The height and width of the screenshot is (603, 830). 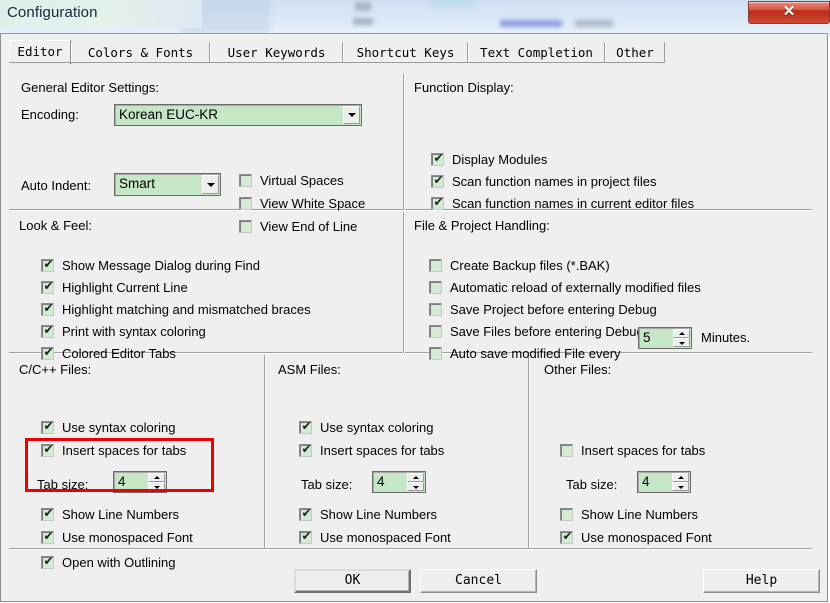 What do you see at coordinates (40, 52) in the screenshot?
I see `tab-editor: Editor` at bounding box center [40, 52].